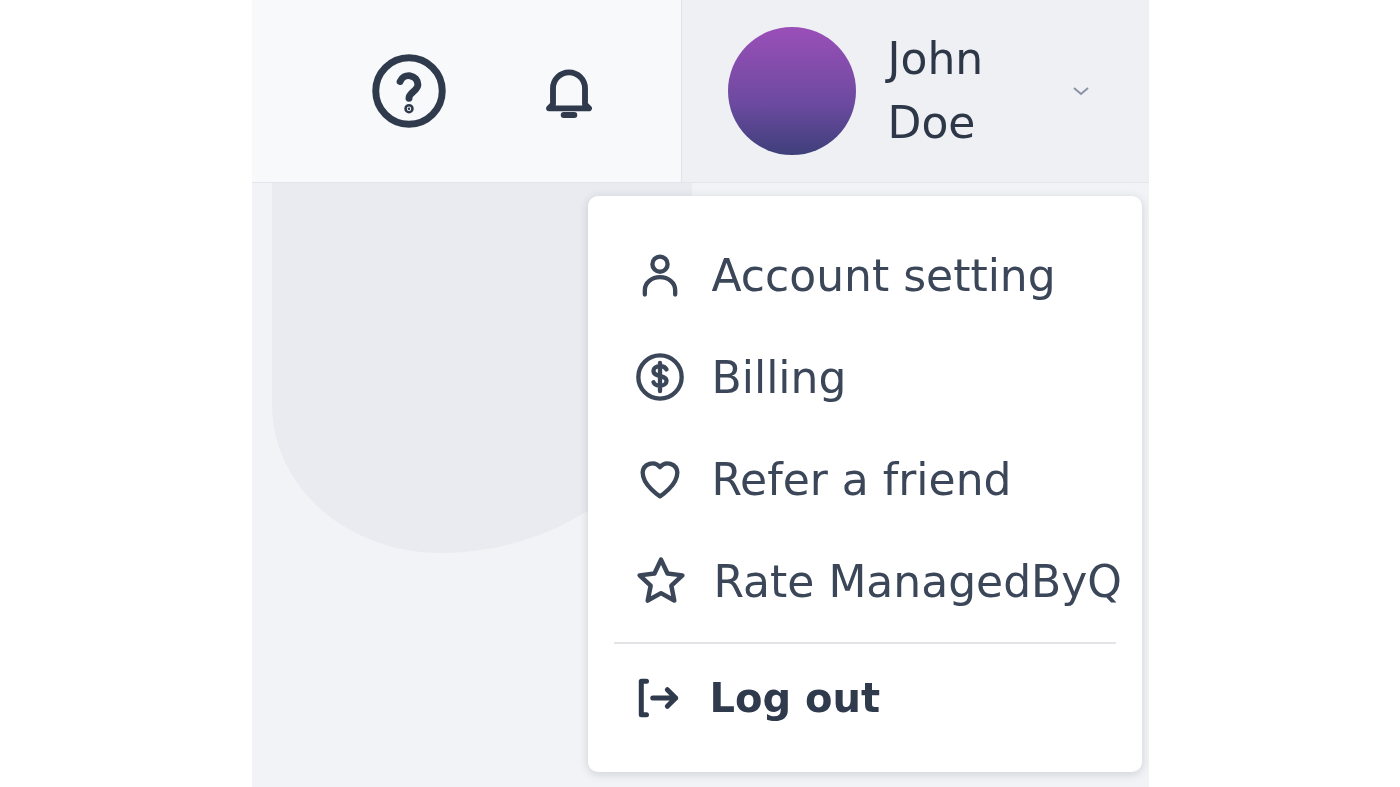 The height and width of the screenshot is (787, 1400). What do you see at coordinates (659, 377) in the screenshot?
I see `dollar-icon` at bounding box center [659, 377].